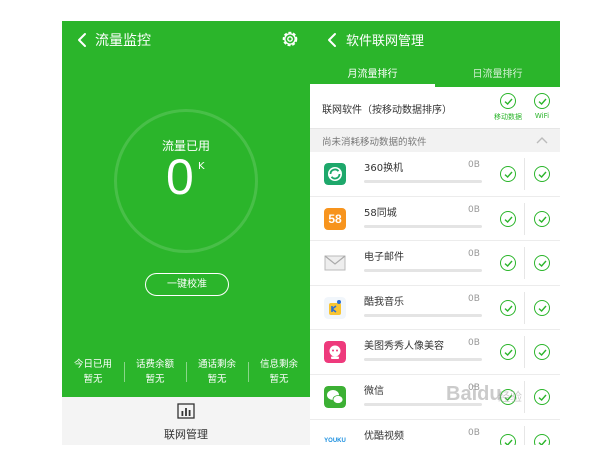 The image size is (591, 453). I want to click on usage-unit: K, so click(201, 166).